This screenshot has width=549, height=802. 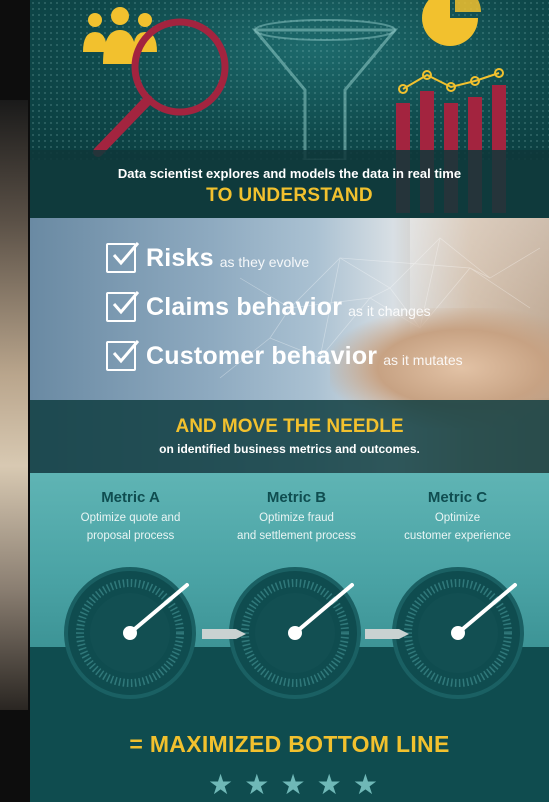 What do you see at coordinates (289, 744) in the screenshot?
I see `bottom-line-heading: = MAXIMIZED BOTTOM LINE` at bounding box center [289, 744].